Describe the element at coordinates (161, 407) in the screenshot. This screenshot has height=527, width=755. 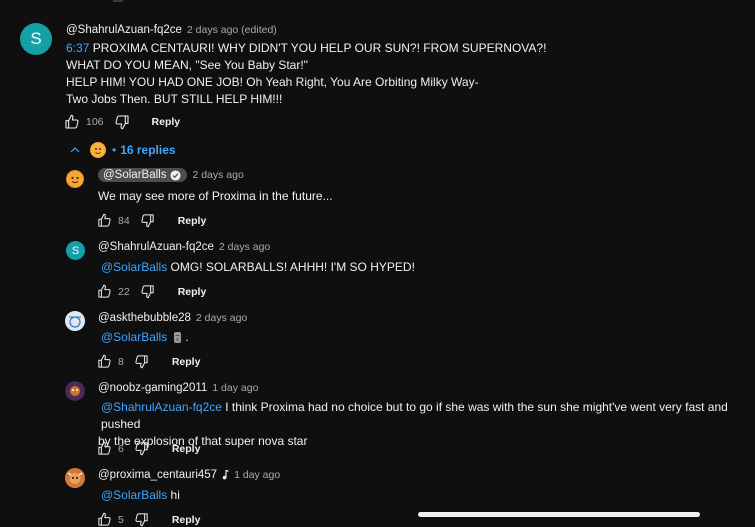
I see `mention-link: @ShahrulAzuan-fq2ce` at that location.